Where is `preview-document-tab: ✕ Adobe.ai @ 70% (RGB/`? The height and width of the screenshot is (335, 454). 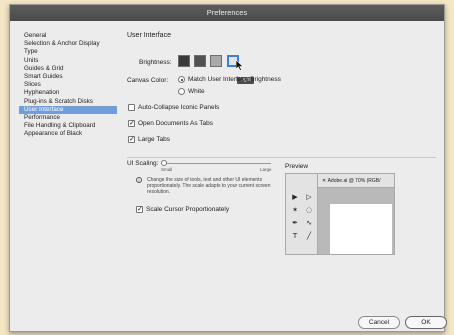 preview-document-tab: ✕ Adobe.ai @ 70% (RGB/ is located at coordinates (356, 181).